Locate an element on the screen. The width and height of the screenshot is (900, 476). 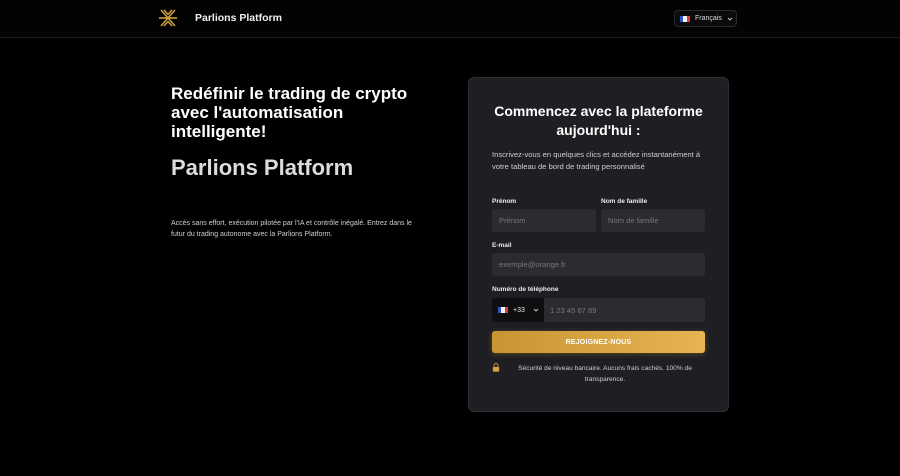
brand-logo-link: Parlions Platform is located at coordinates (220, 18).